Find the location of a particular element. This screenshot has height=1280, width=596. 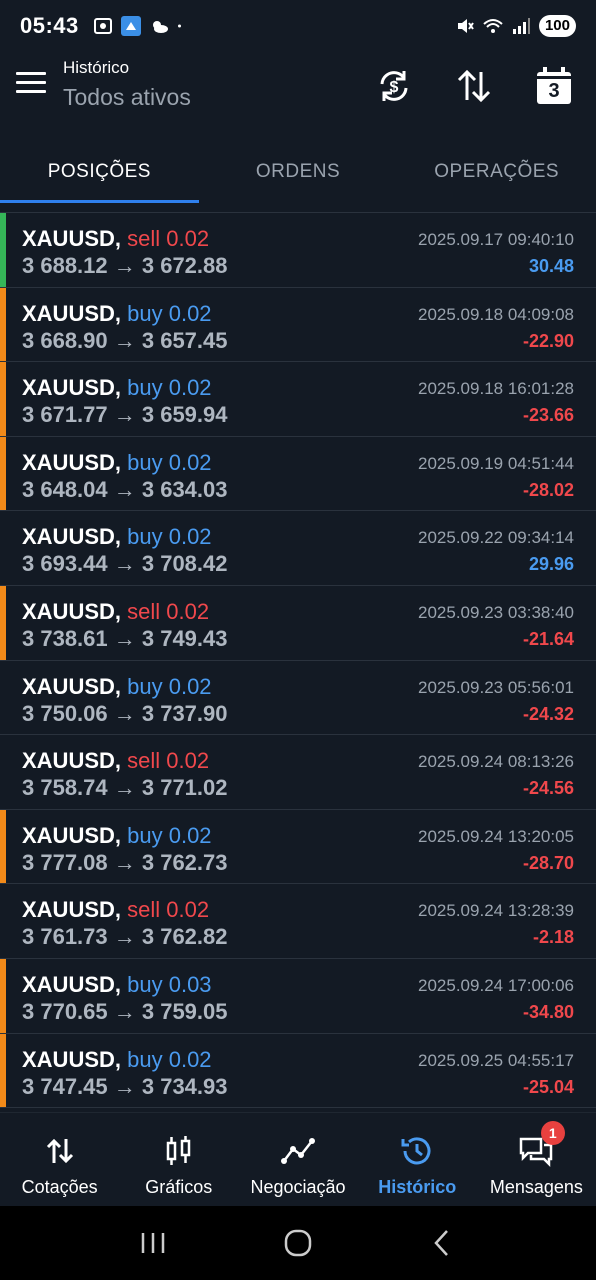

tab-bar: POSIÇÕES ORDENS OPERAÇÕES is located at coordinates (298, 172).